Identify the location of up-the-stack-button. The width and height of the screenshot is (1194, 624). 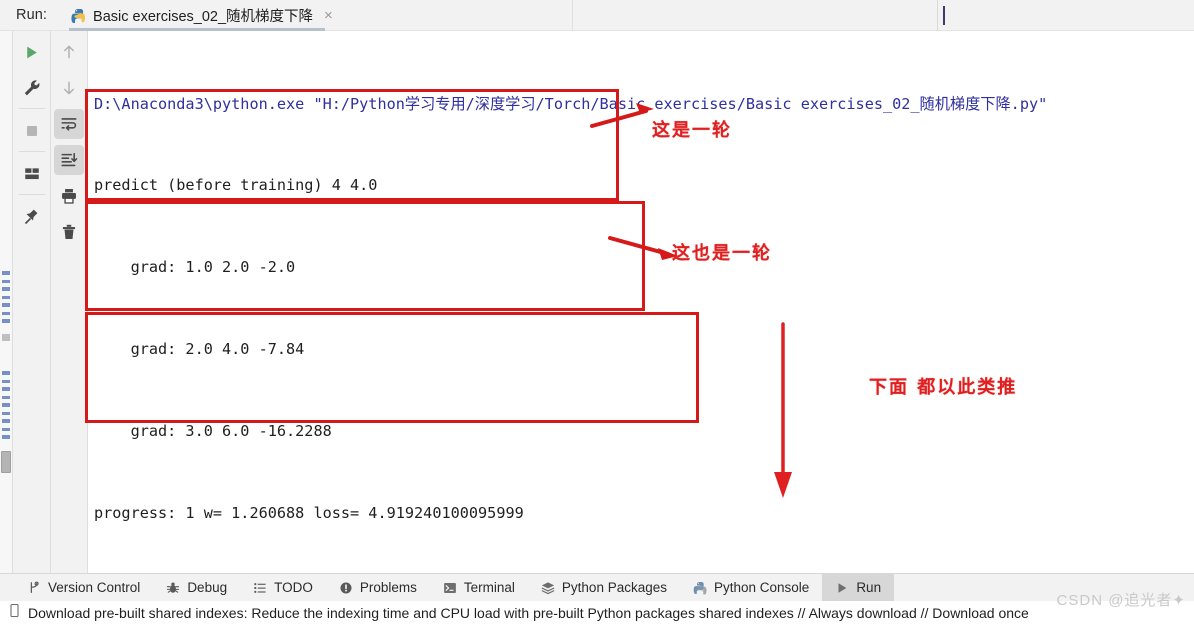
(69, 52).